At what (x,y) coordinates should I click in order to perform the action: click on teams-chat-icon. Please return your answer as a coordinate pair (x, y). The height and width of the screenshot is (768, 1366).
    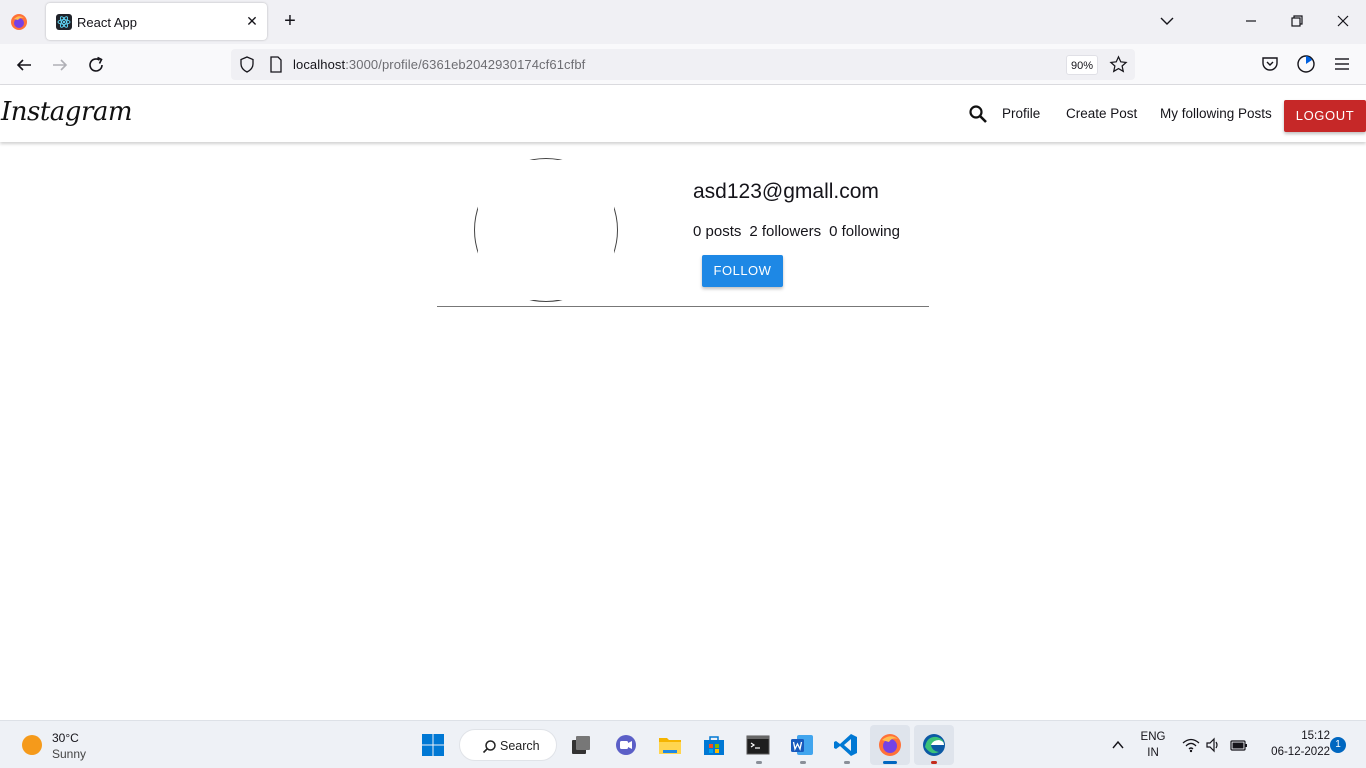
    Looking at the image, I should click on (626, 745).